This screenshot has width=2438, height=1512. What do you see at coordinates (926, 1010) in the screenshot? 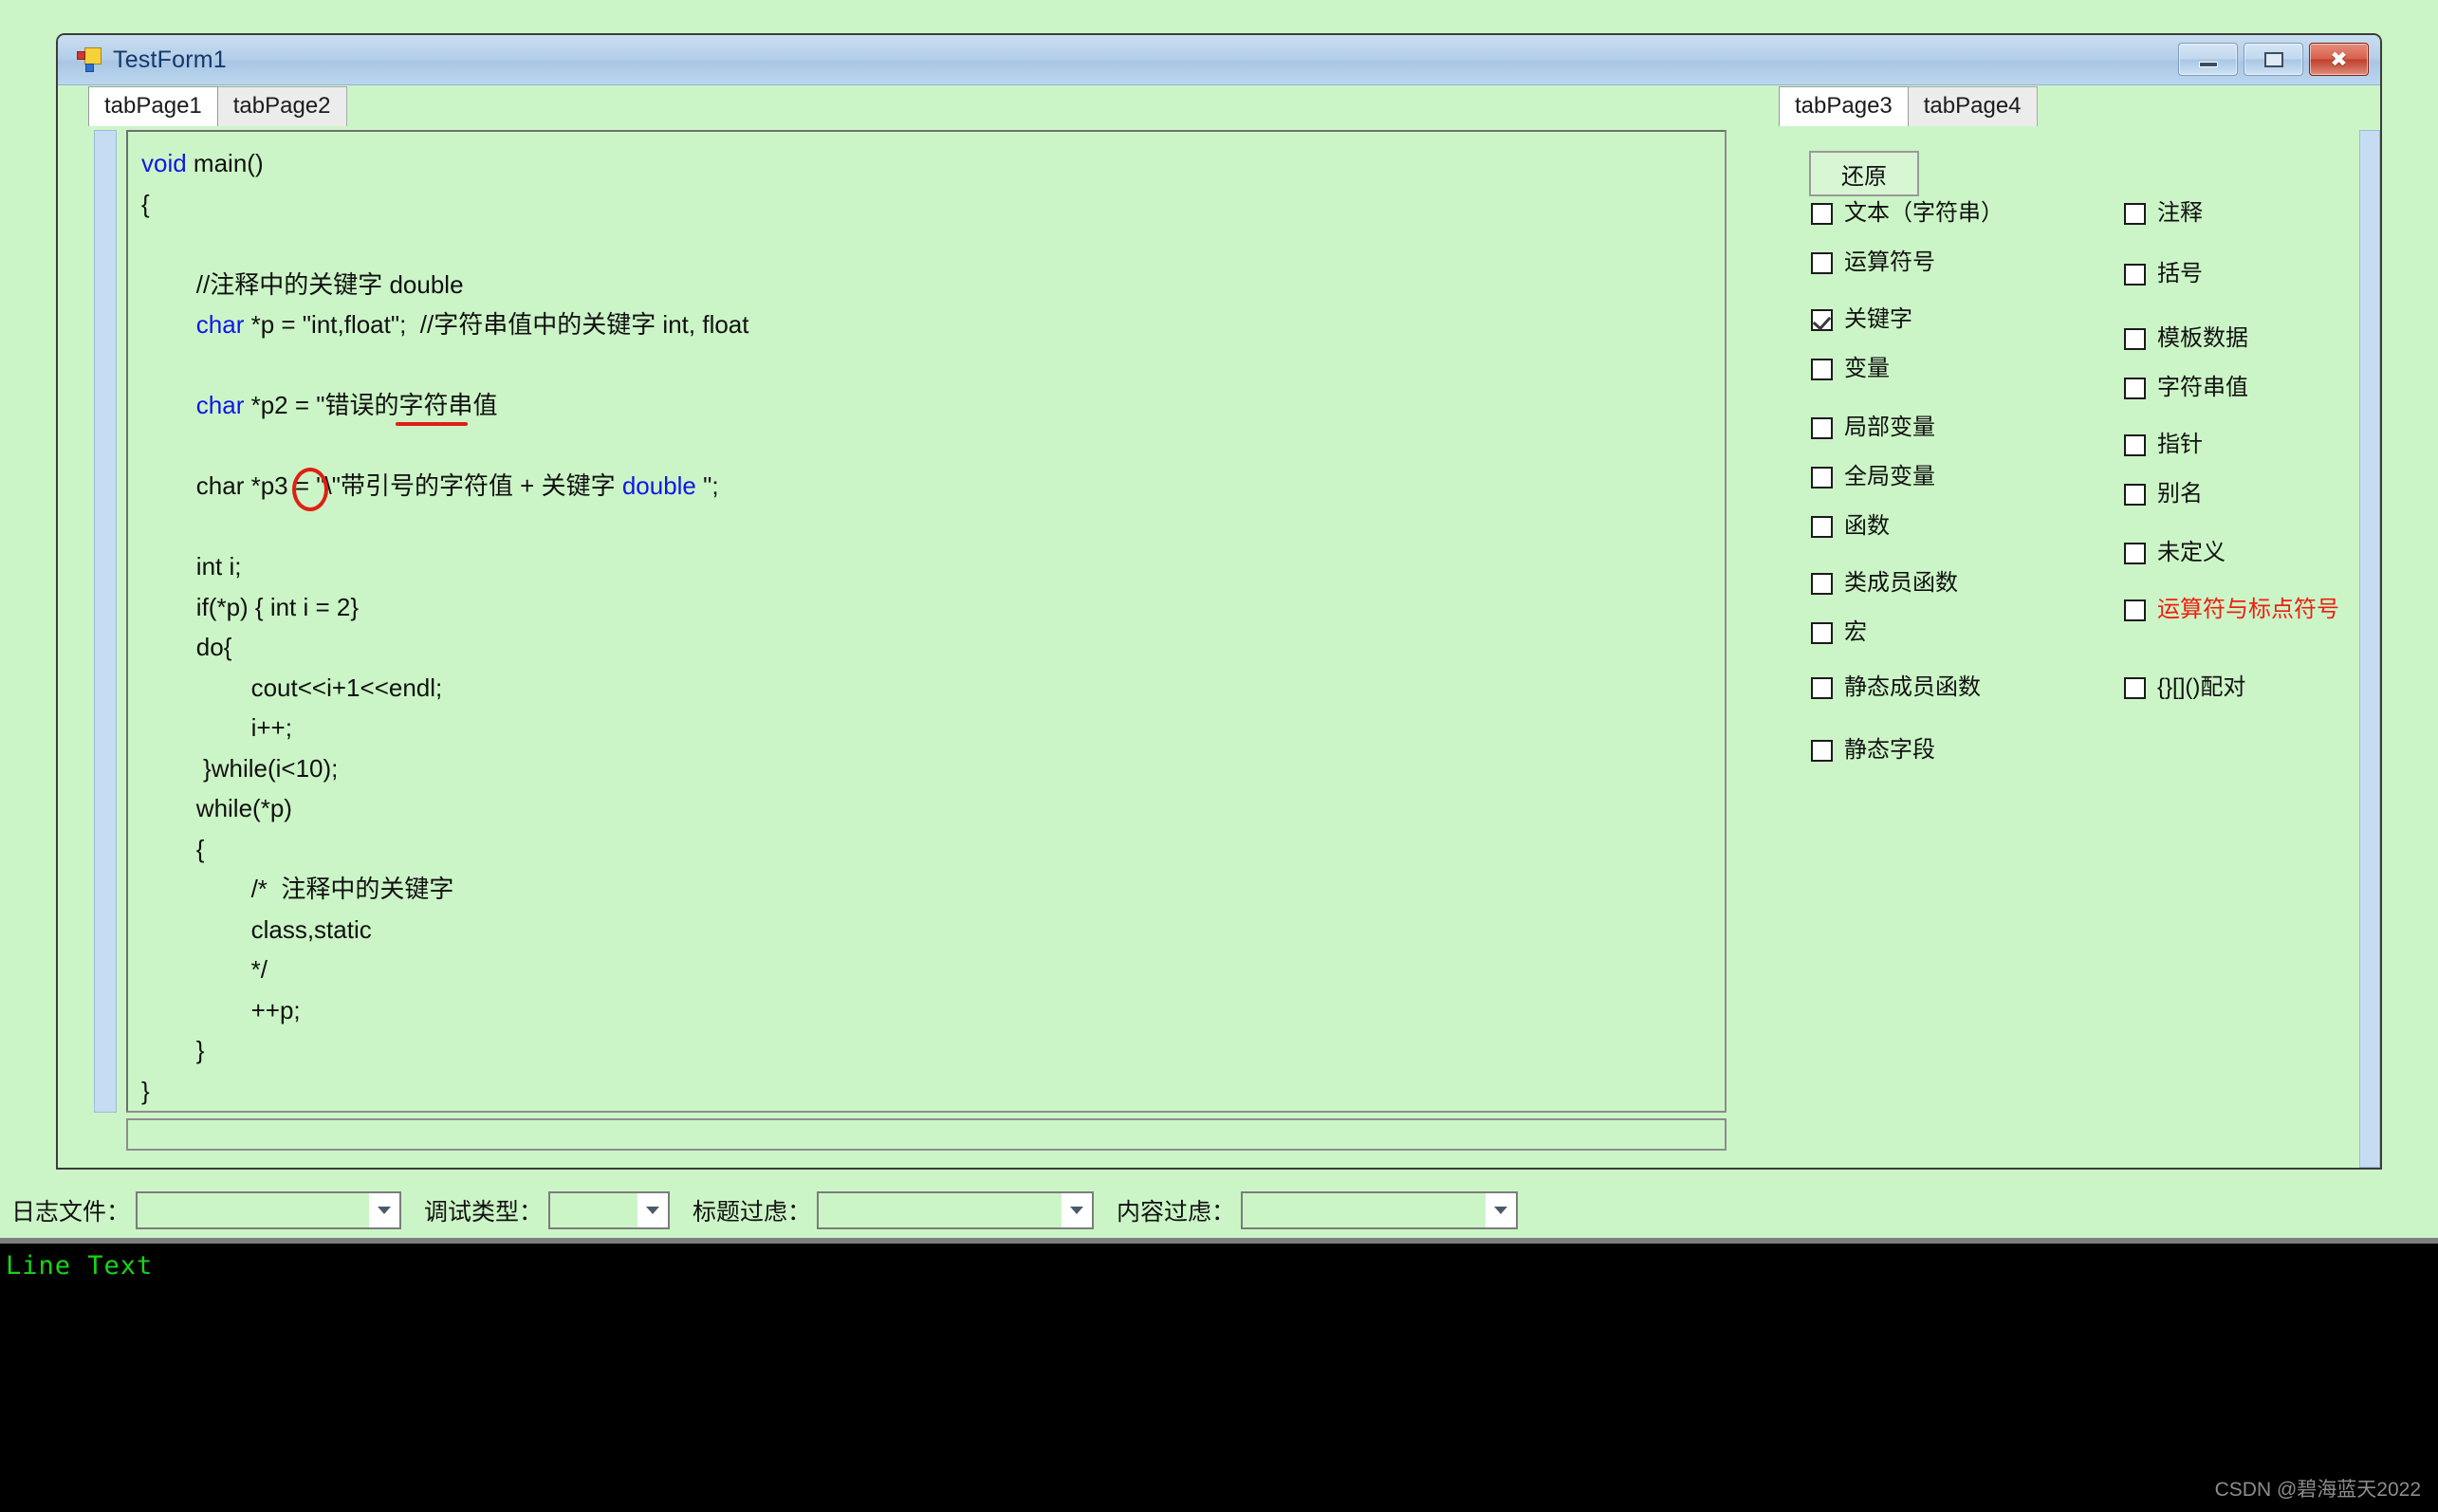
I see `code-line: ++p;` at bounding box center [926, 1010].